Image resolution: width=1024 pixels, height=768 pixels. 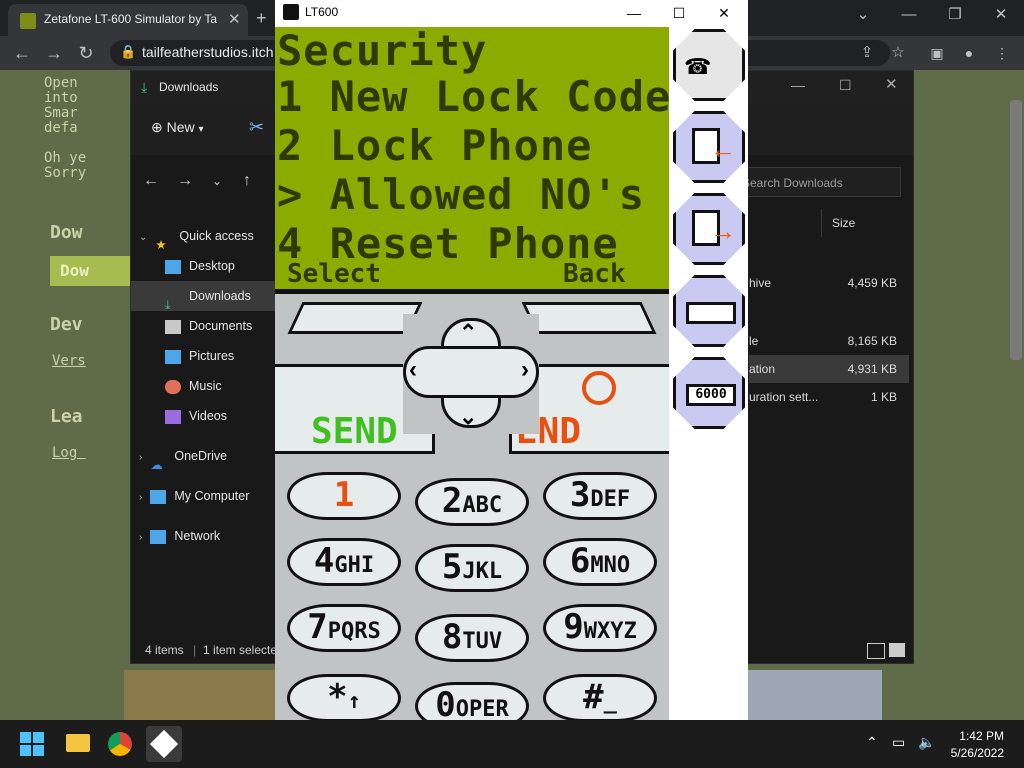 What do you see at coordinates (344, 562) in the screenshot?
I see `key-4: 4GHI` at bounding box center [344, 562].